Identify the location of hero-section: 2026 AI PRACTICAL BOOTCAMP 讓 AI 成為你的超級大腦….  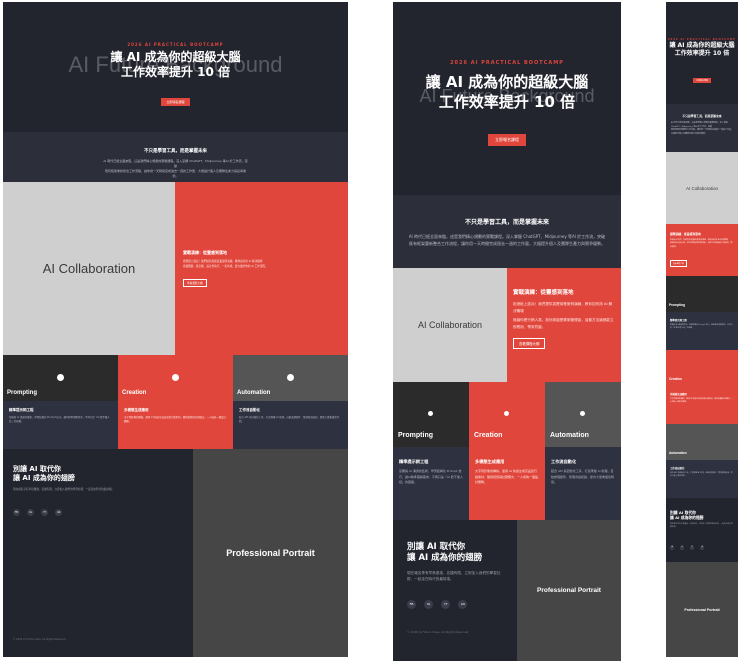
(702, 53).